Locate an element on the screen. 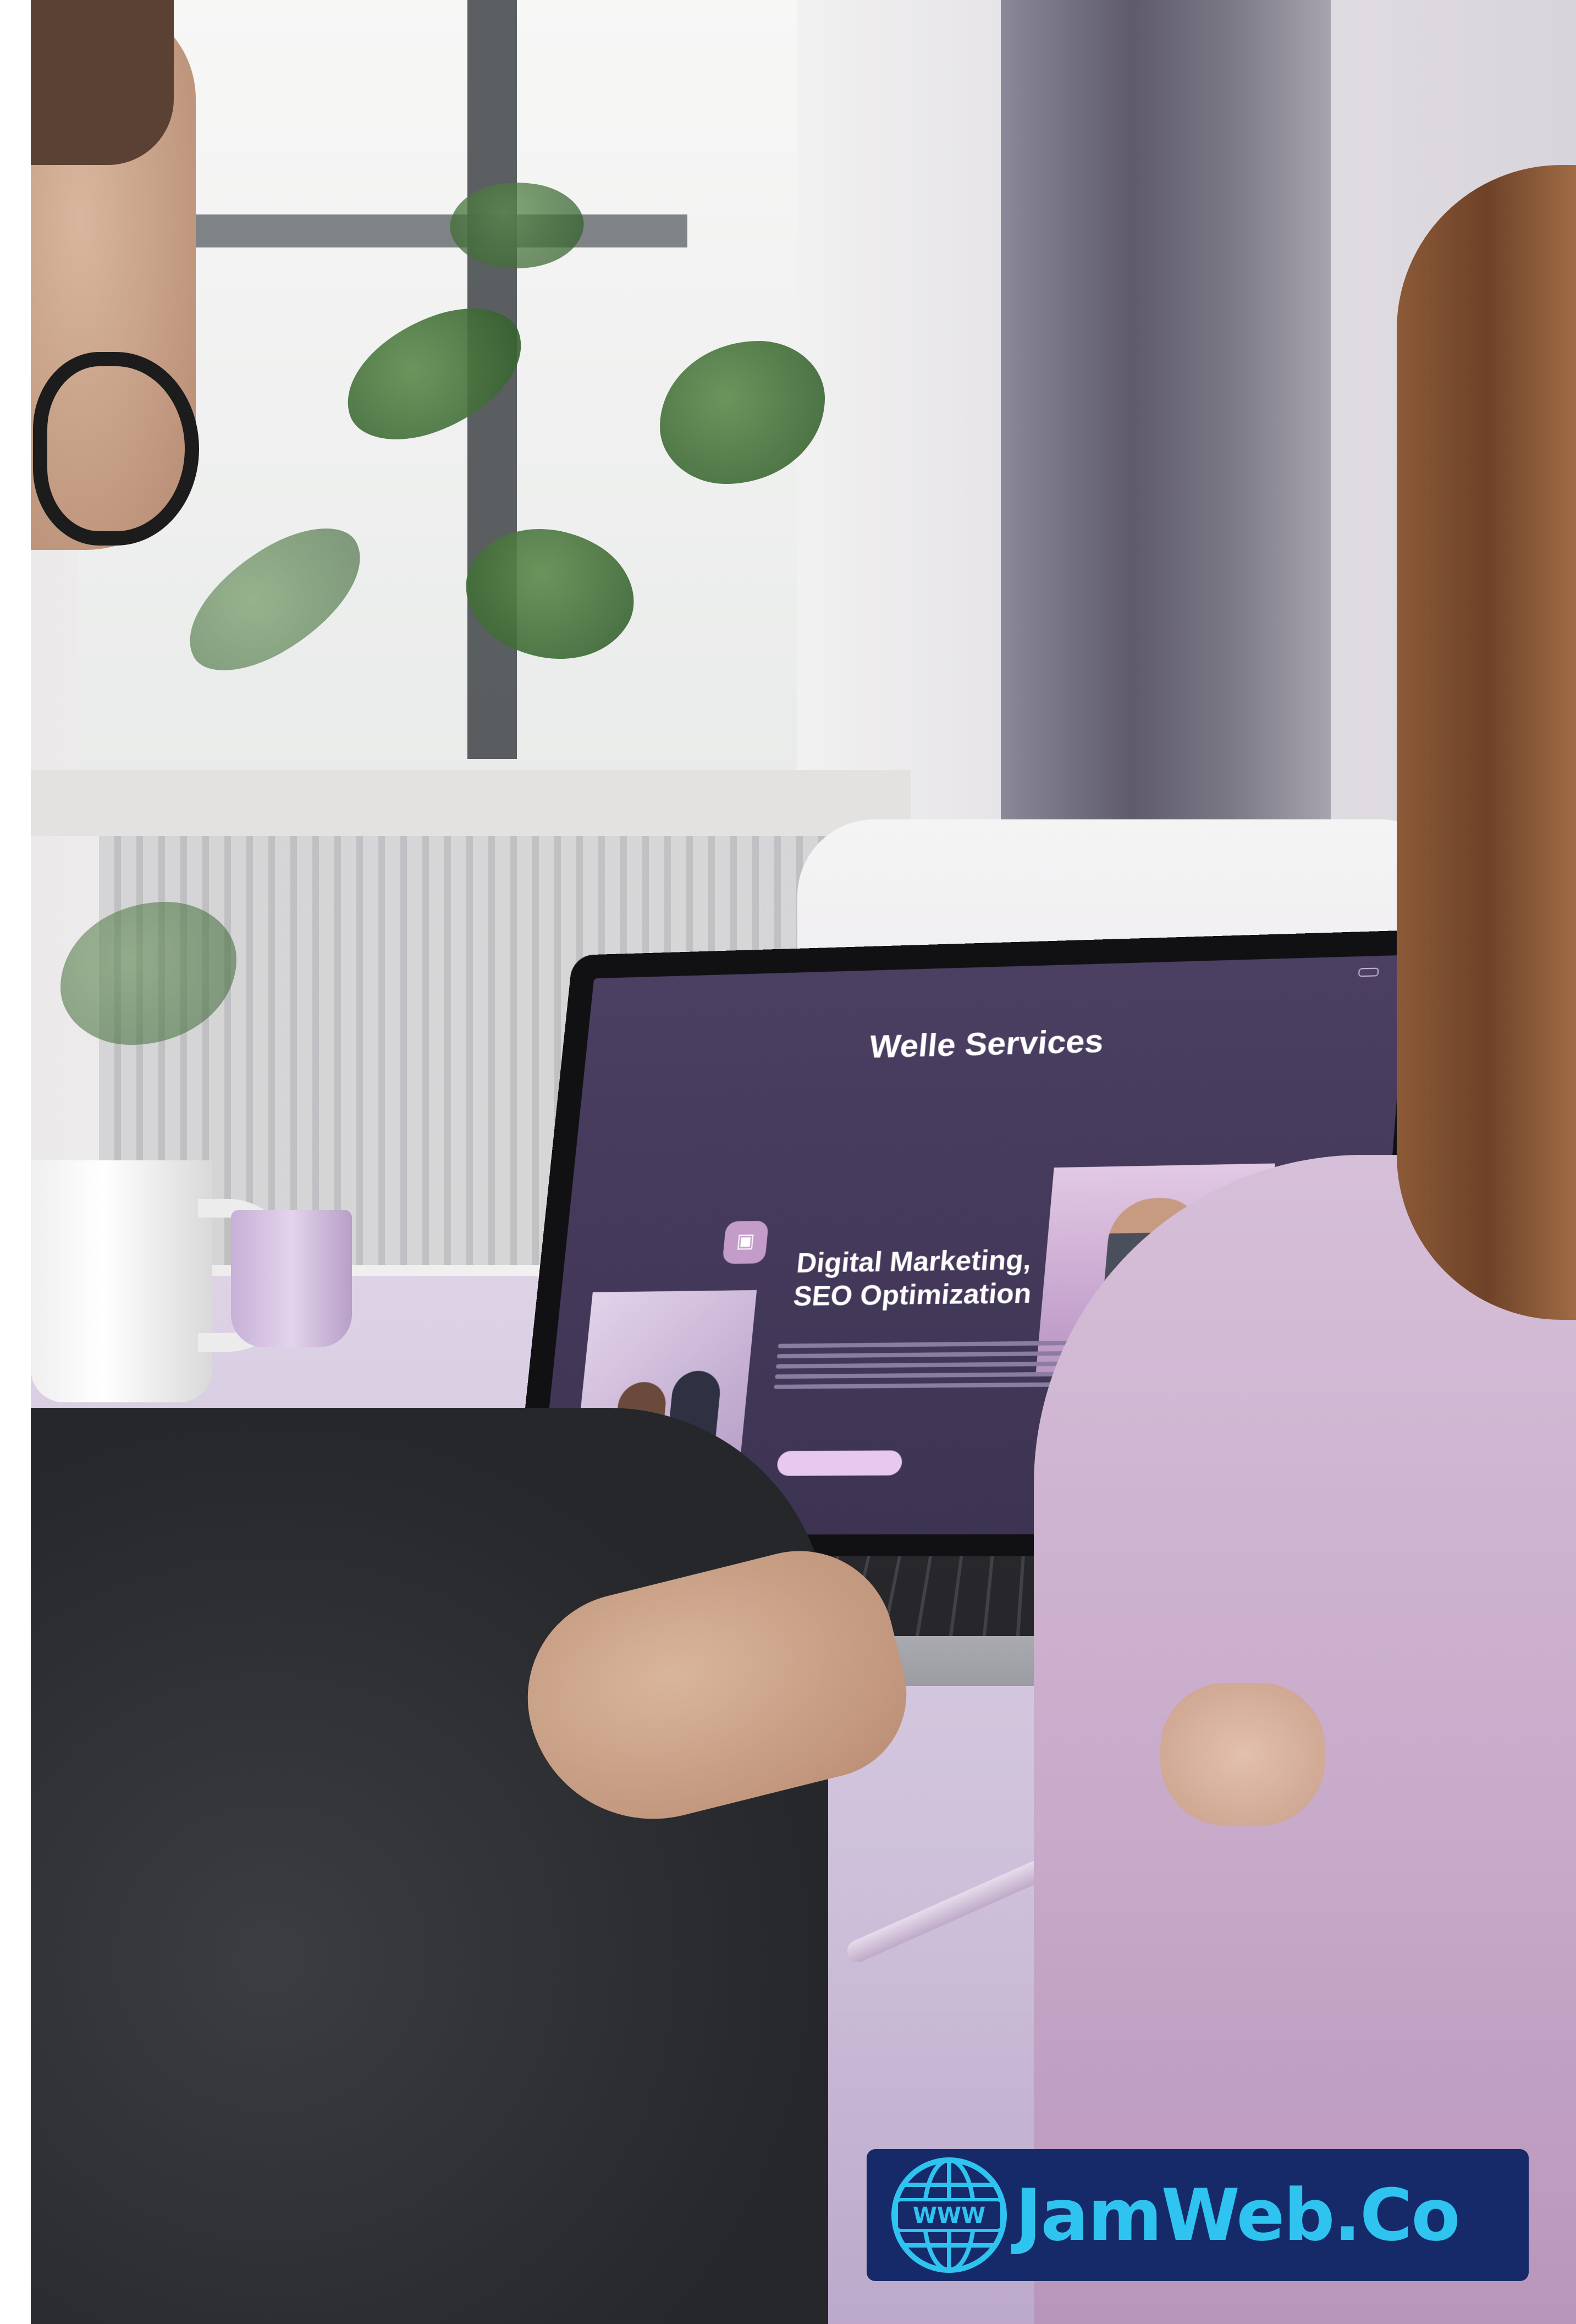 Image resolution: width=1576 pixels, height=2324 pixels. coffee-mug is located at coordinates (121, 1281).